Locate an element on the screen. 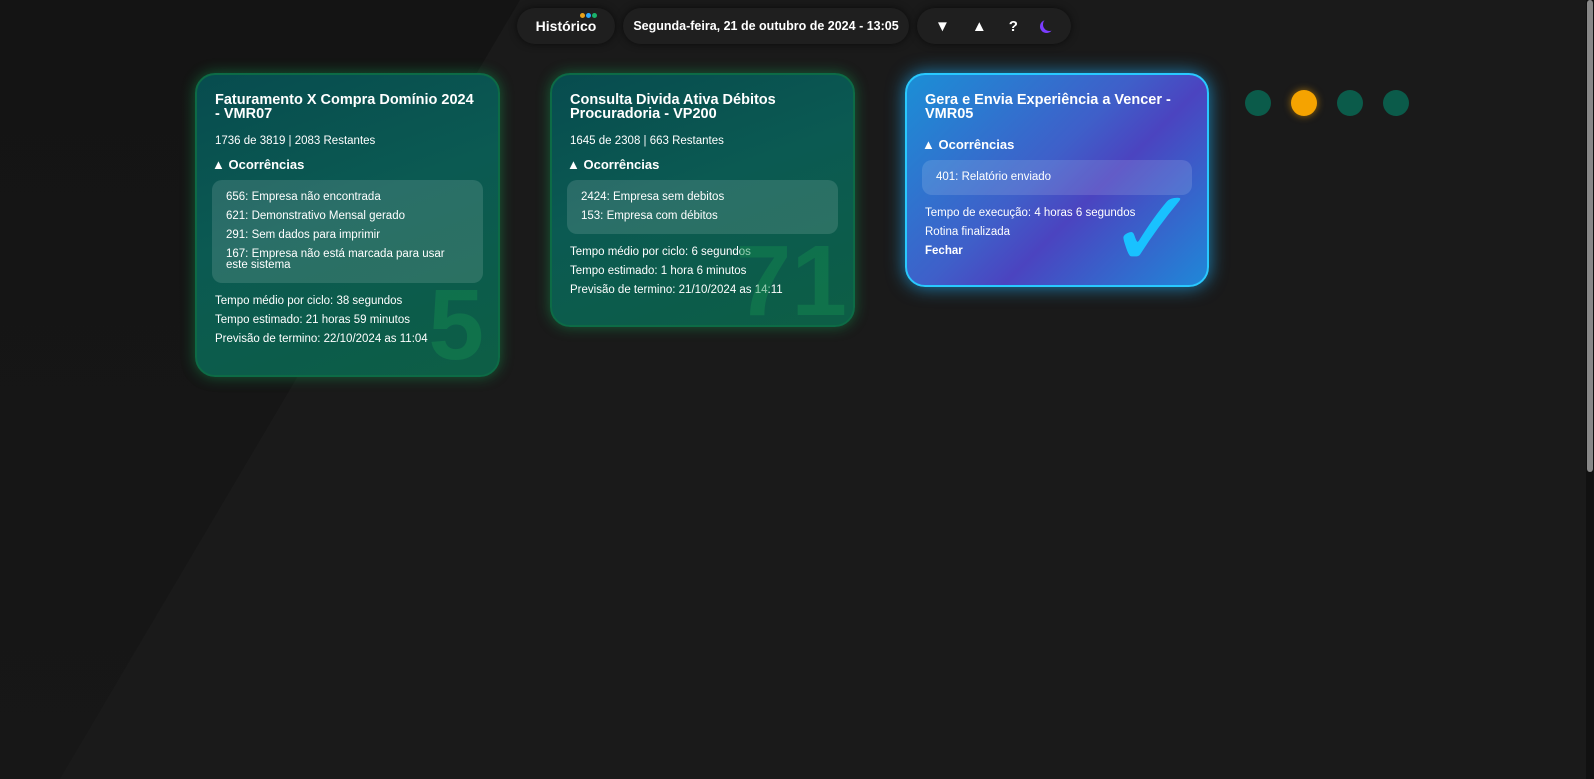  occurrence-item: 291: Sem dados para imprimir is located at coordinates (303, 235).